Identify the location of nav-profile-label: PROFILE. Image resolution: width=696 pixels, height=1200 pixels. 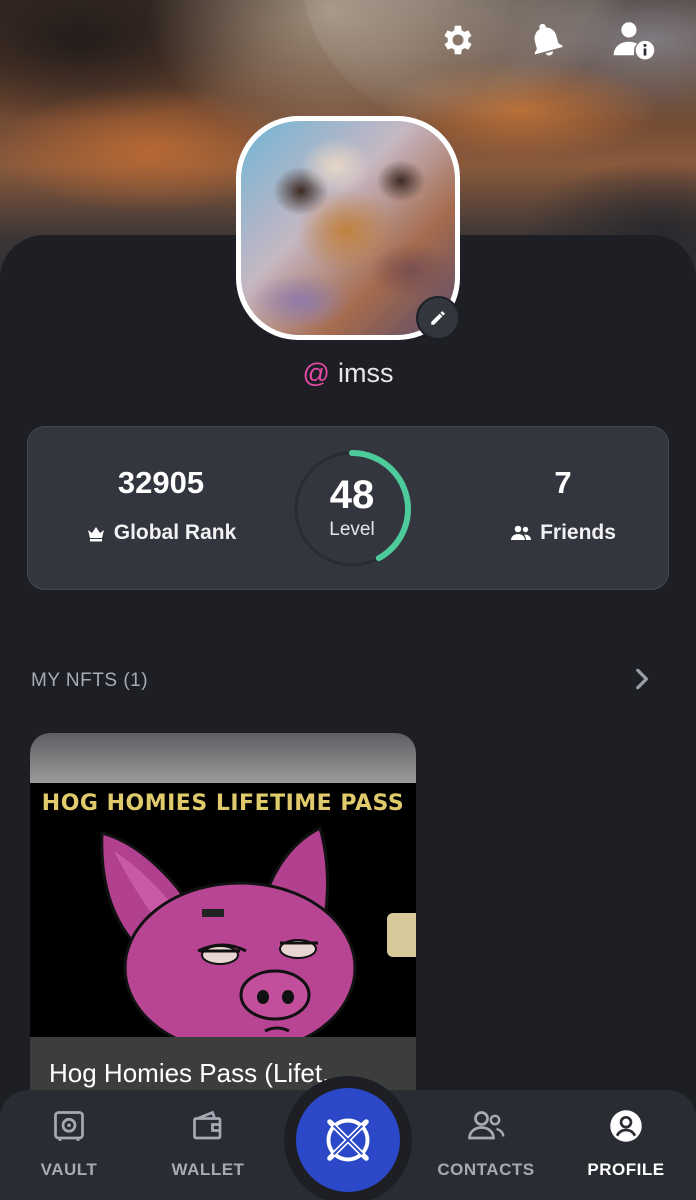
(626, 1169).